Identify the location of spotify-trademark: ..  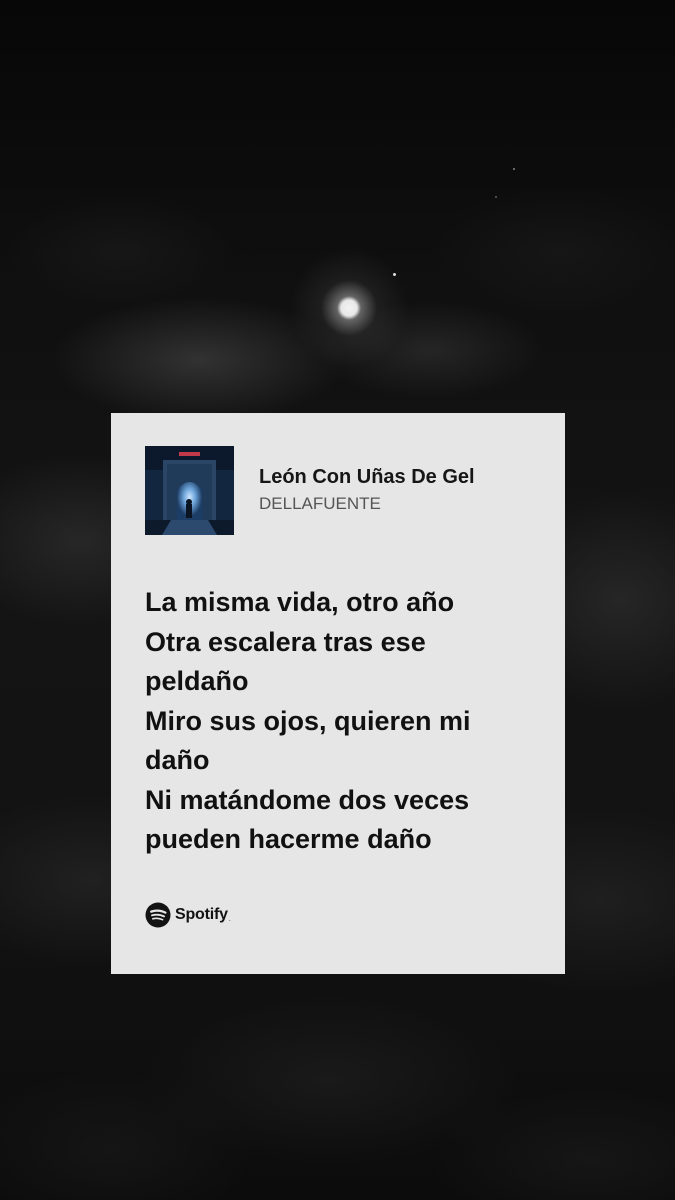
(229, 919).